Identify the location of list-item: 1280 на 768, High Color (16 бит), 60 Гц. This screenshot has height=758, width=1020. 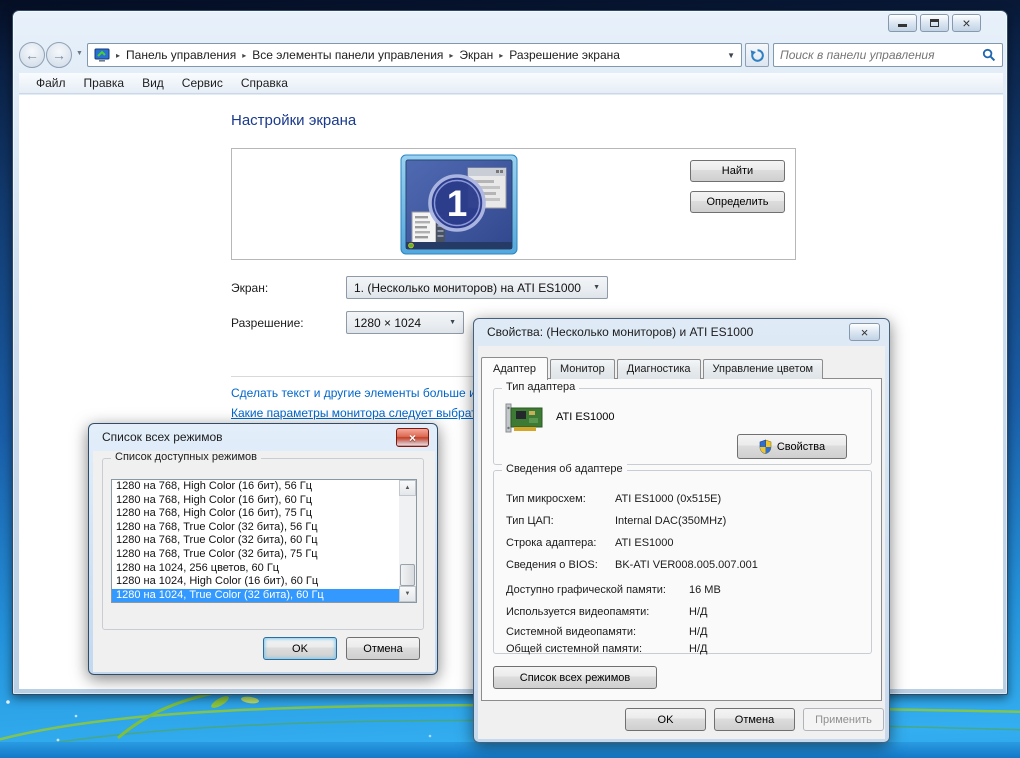
(255, 501).